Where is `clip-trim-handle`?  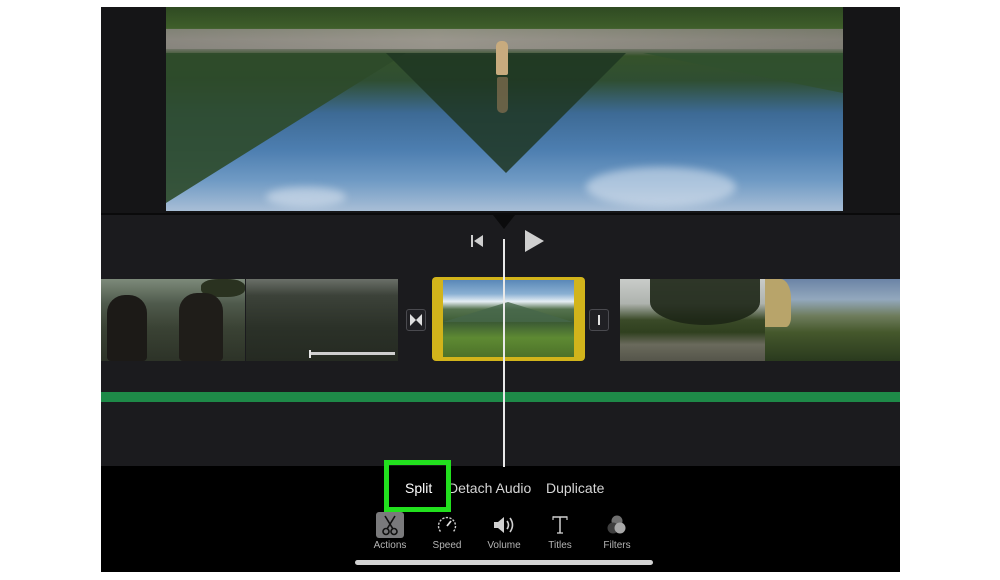 clip-trim-handle is located at coordinates (310, 354).